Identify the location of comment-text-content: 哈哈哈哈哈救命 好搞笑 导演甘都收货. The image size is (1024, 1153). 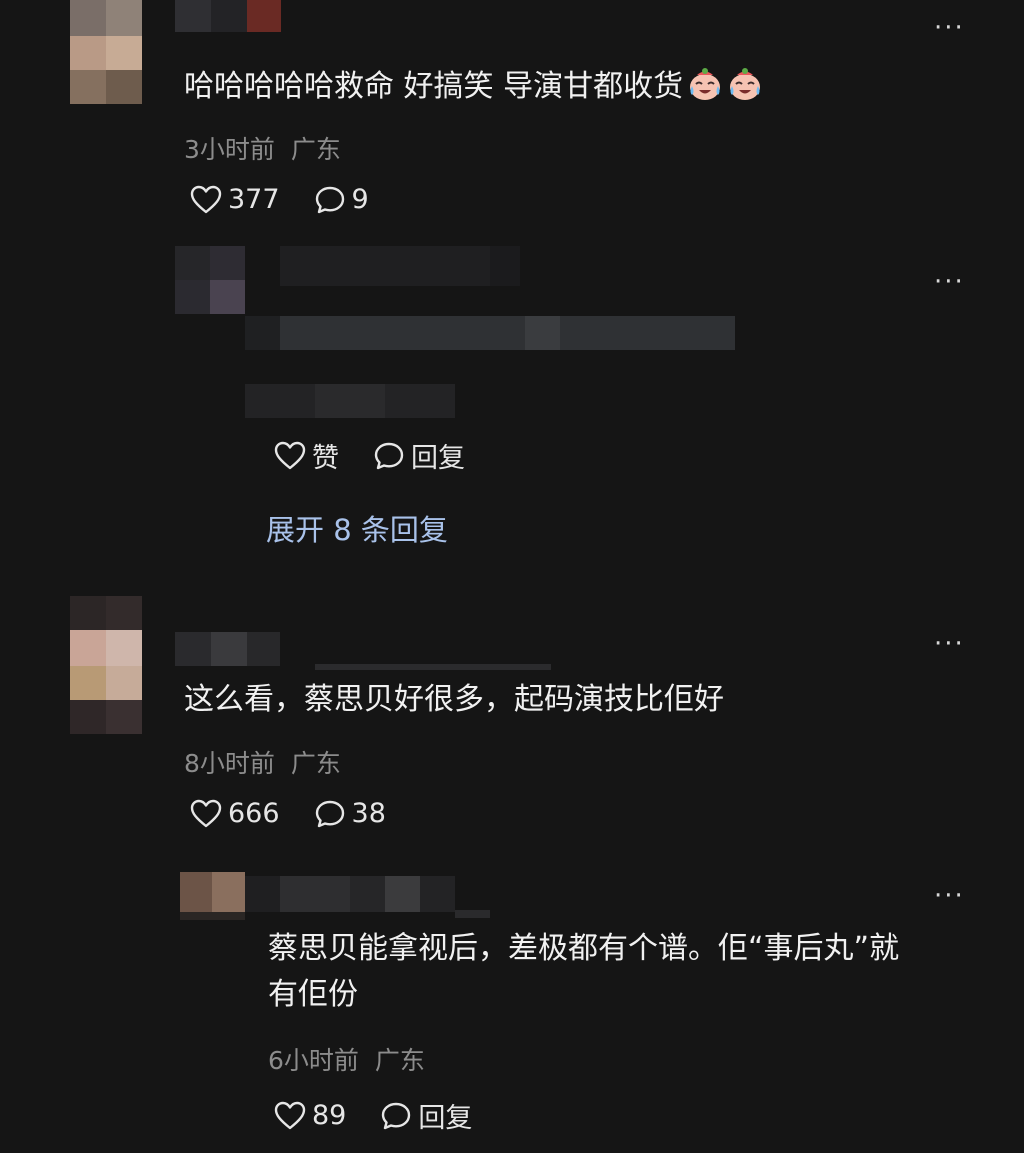
(434, 86).